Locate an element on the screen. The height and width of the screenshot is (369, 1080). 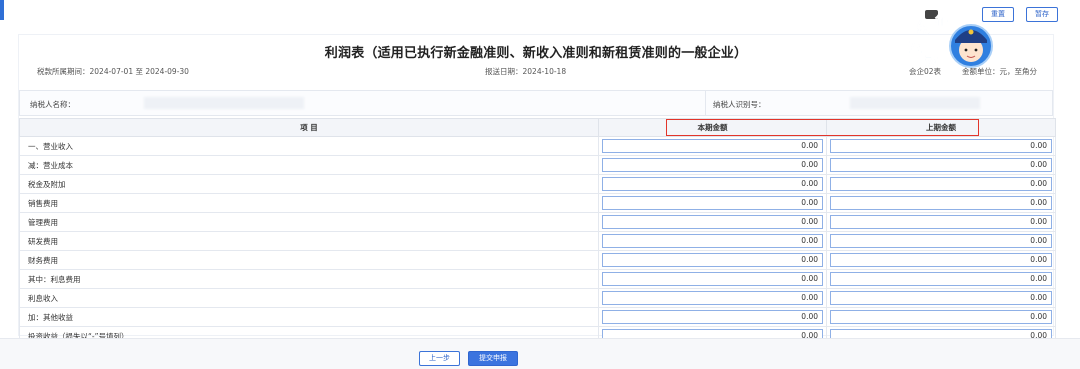
table-header-row: 项 目 本期金额 上期金额 is located at coordinates (537, 127).